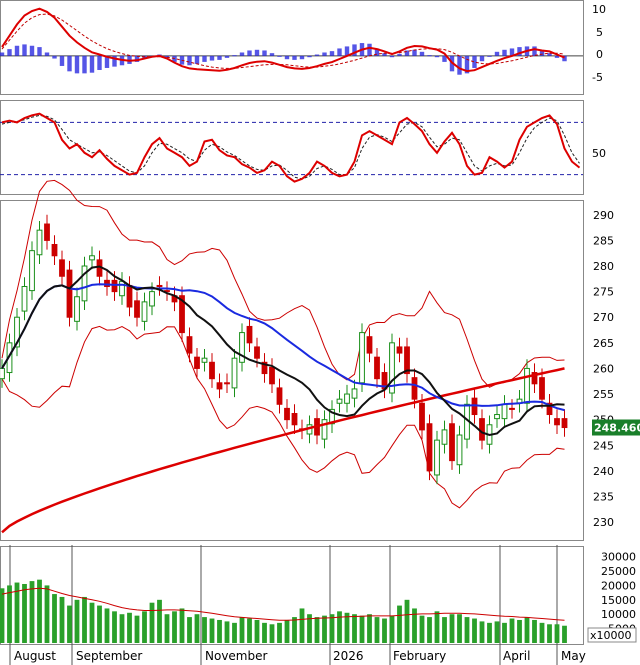  I want to click on macd-panel, so click(292, 47).